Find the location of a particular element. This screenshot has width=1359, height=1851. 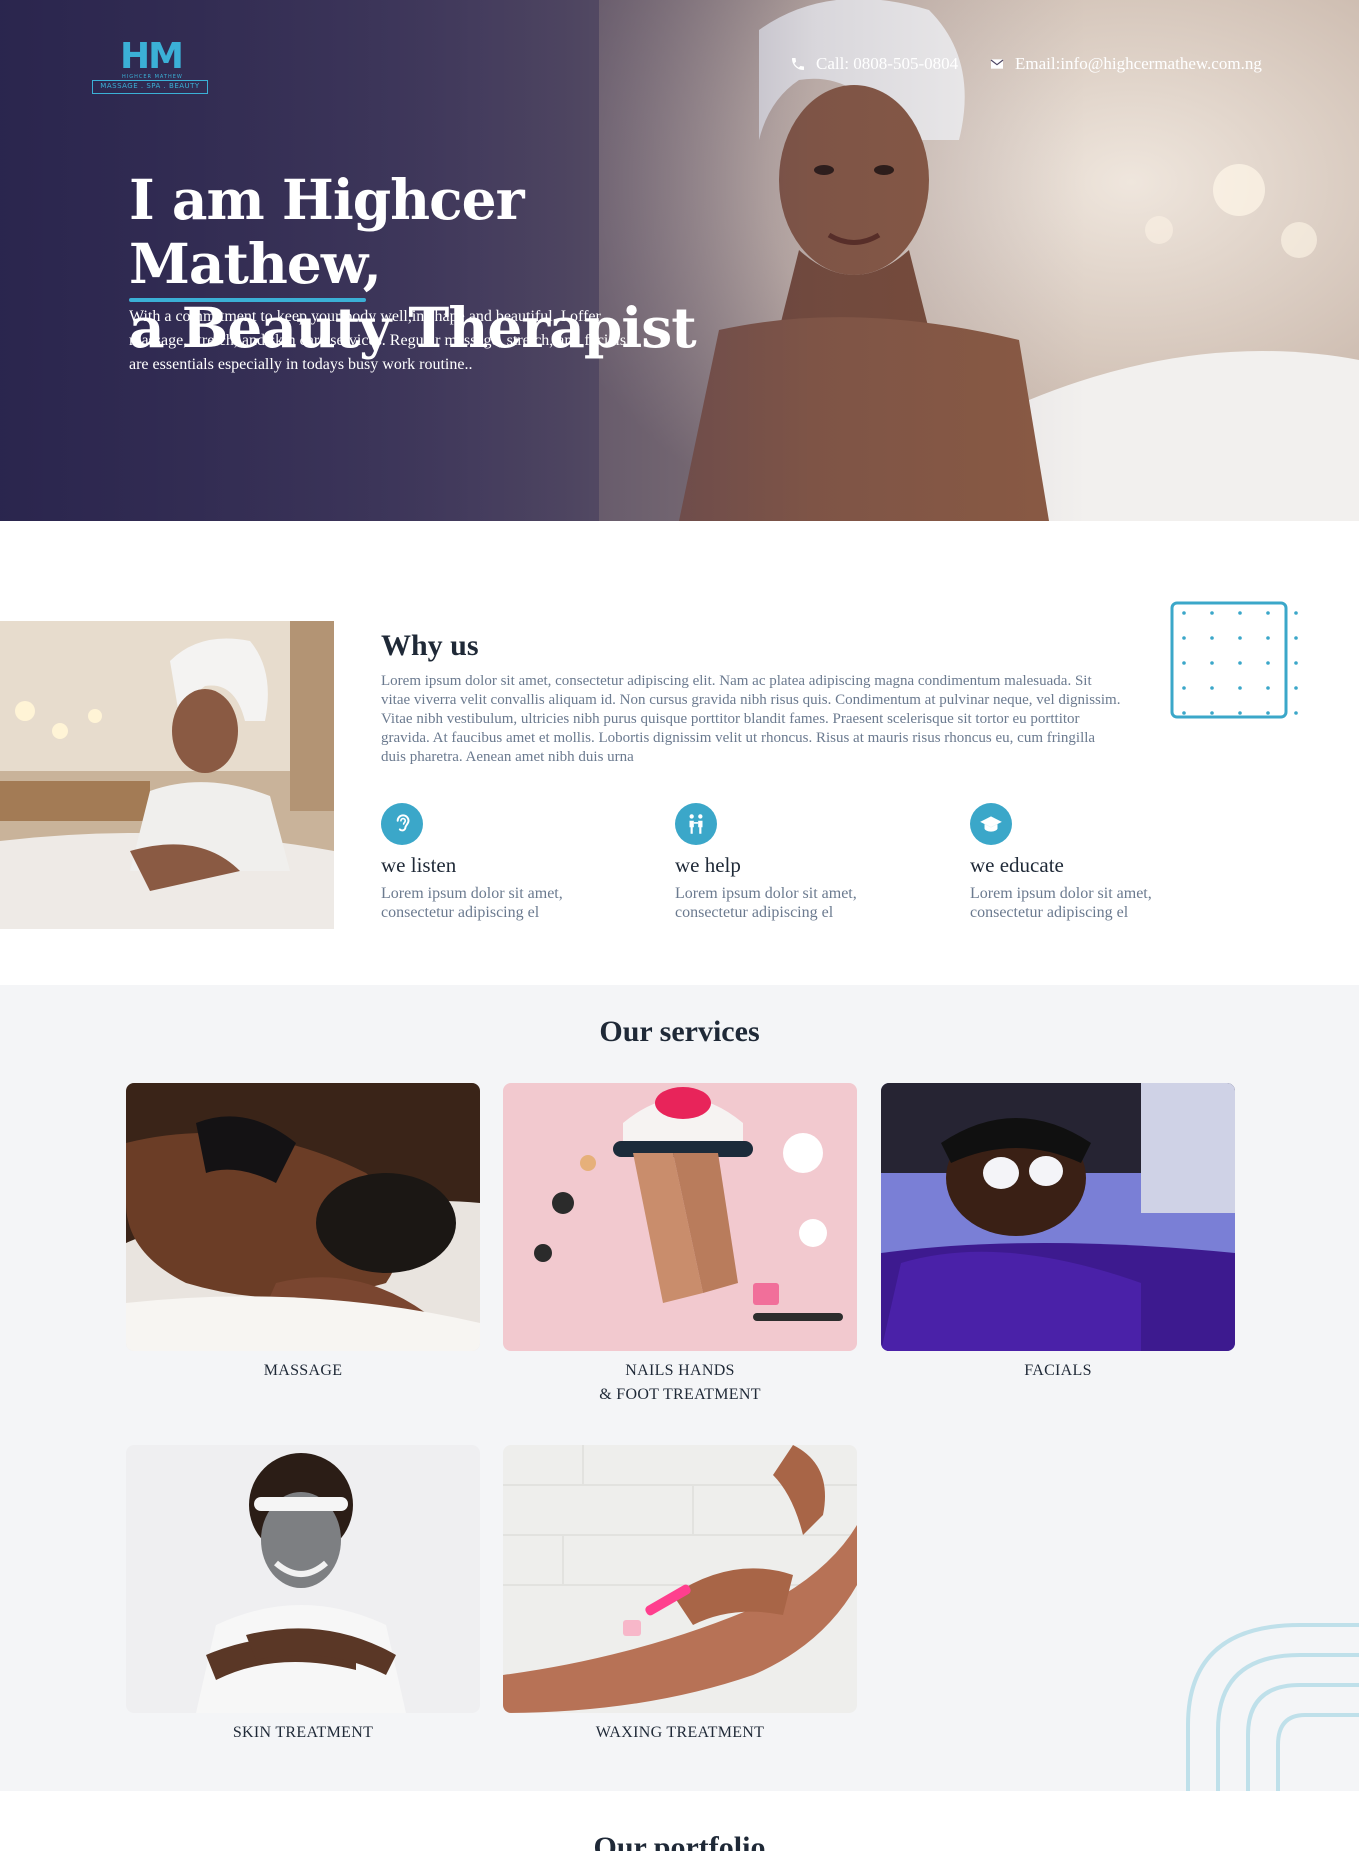

graduation-cap-icon is located at coordinates (991, 824).